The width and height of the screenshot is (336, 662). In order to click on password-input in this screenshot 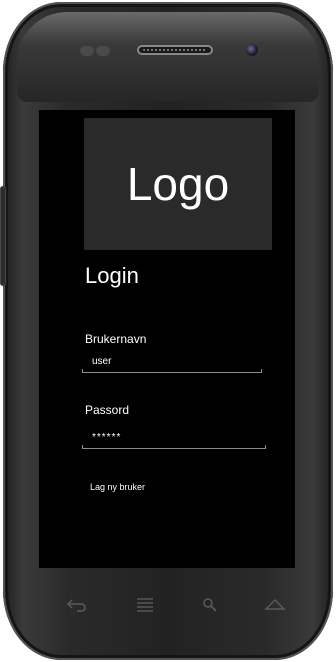, I will do `click(174, 438)`.